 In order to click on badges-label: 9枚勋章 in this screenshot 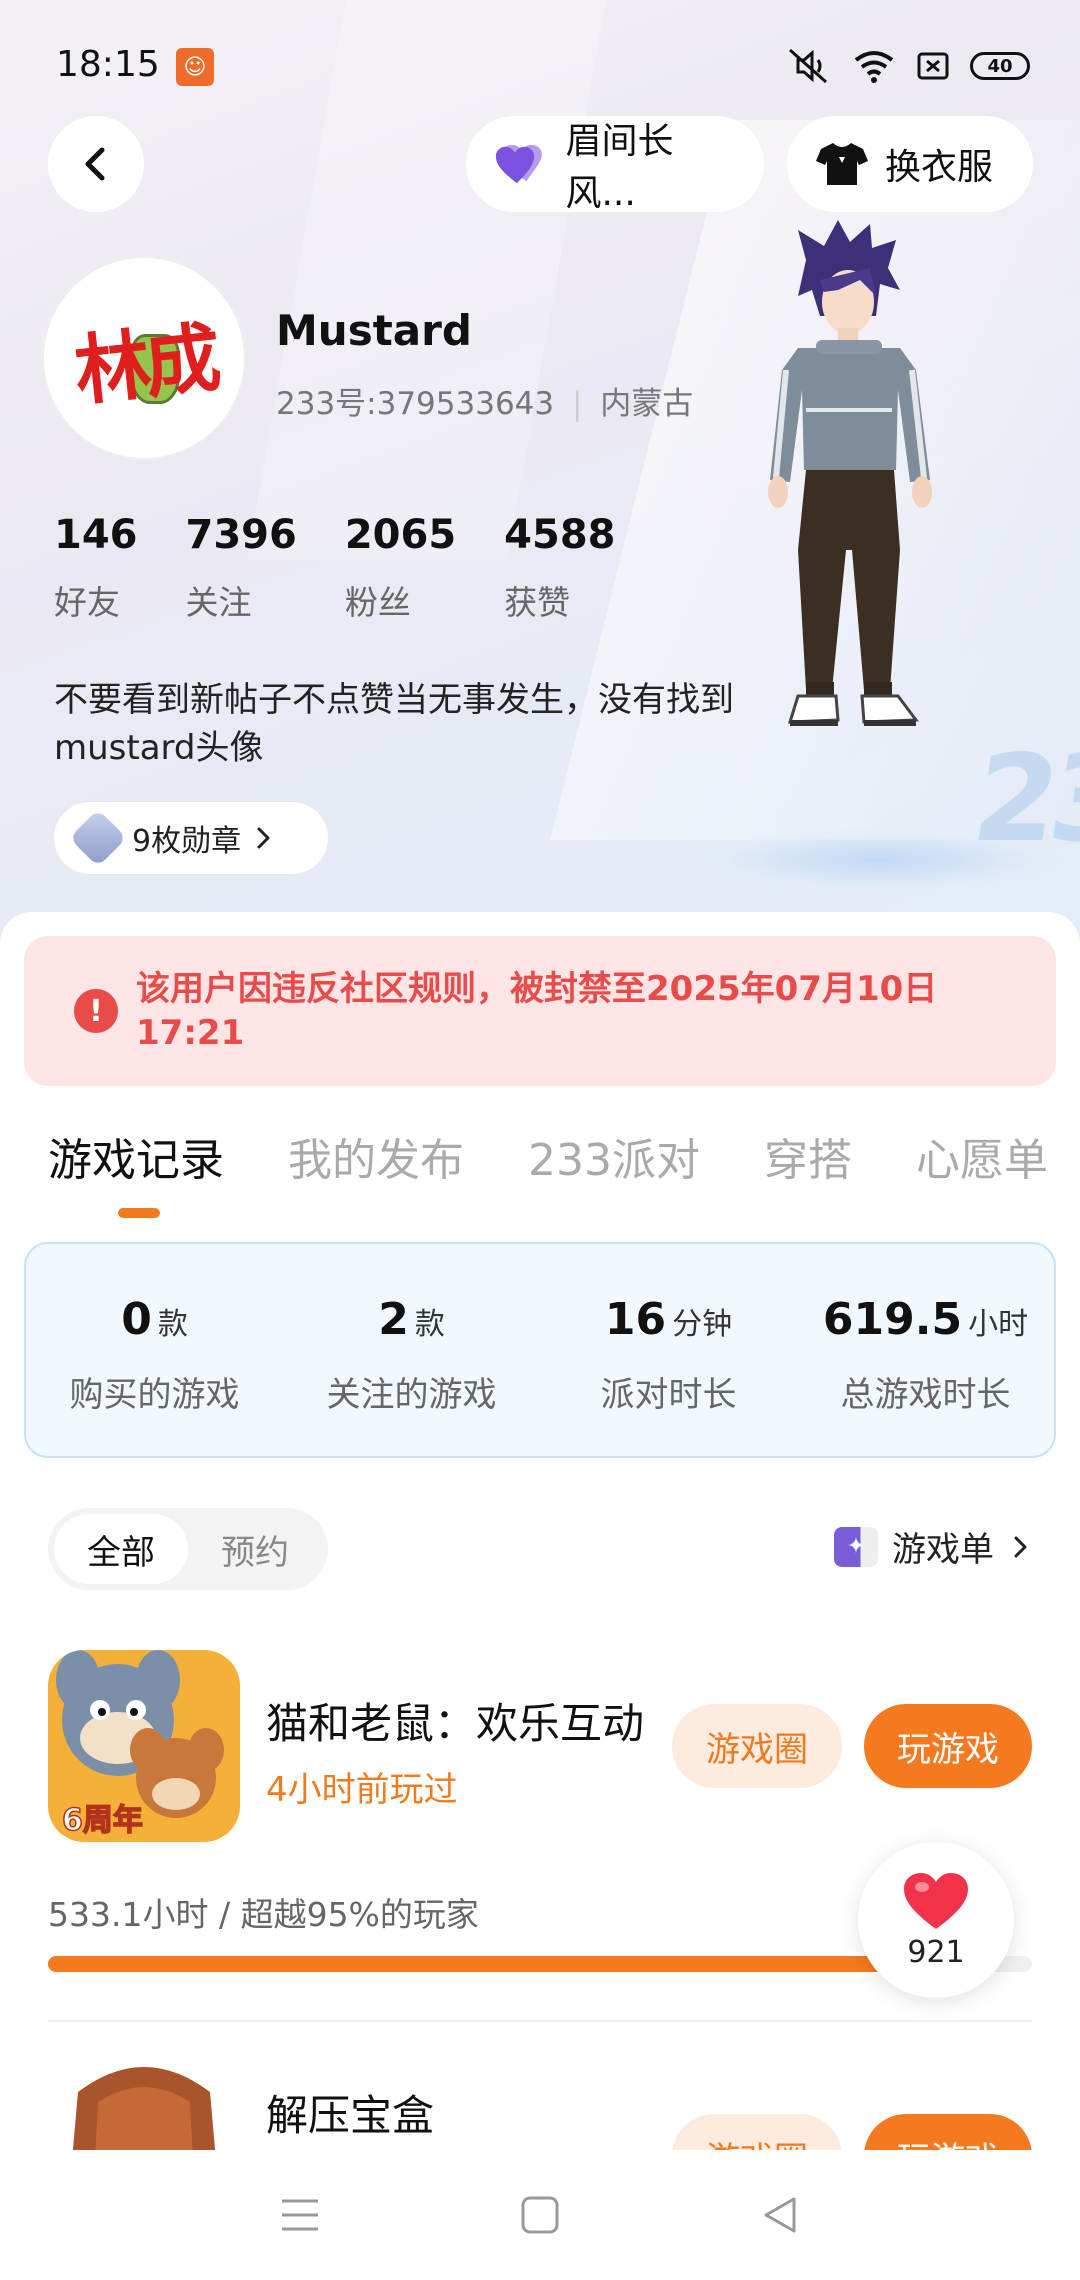, I will do `click(187, 841)`.